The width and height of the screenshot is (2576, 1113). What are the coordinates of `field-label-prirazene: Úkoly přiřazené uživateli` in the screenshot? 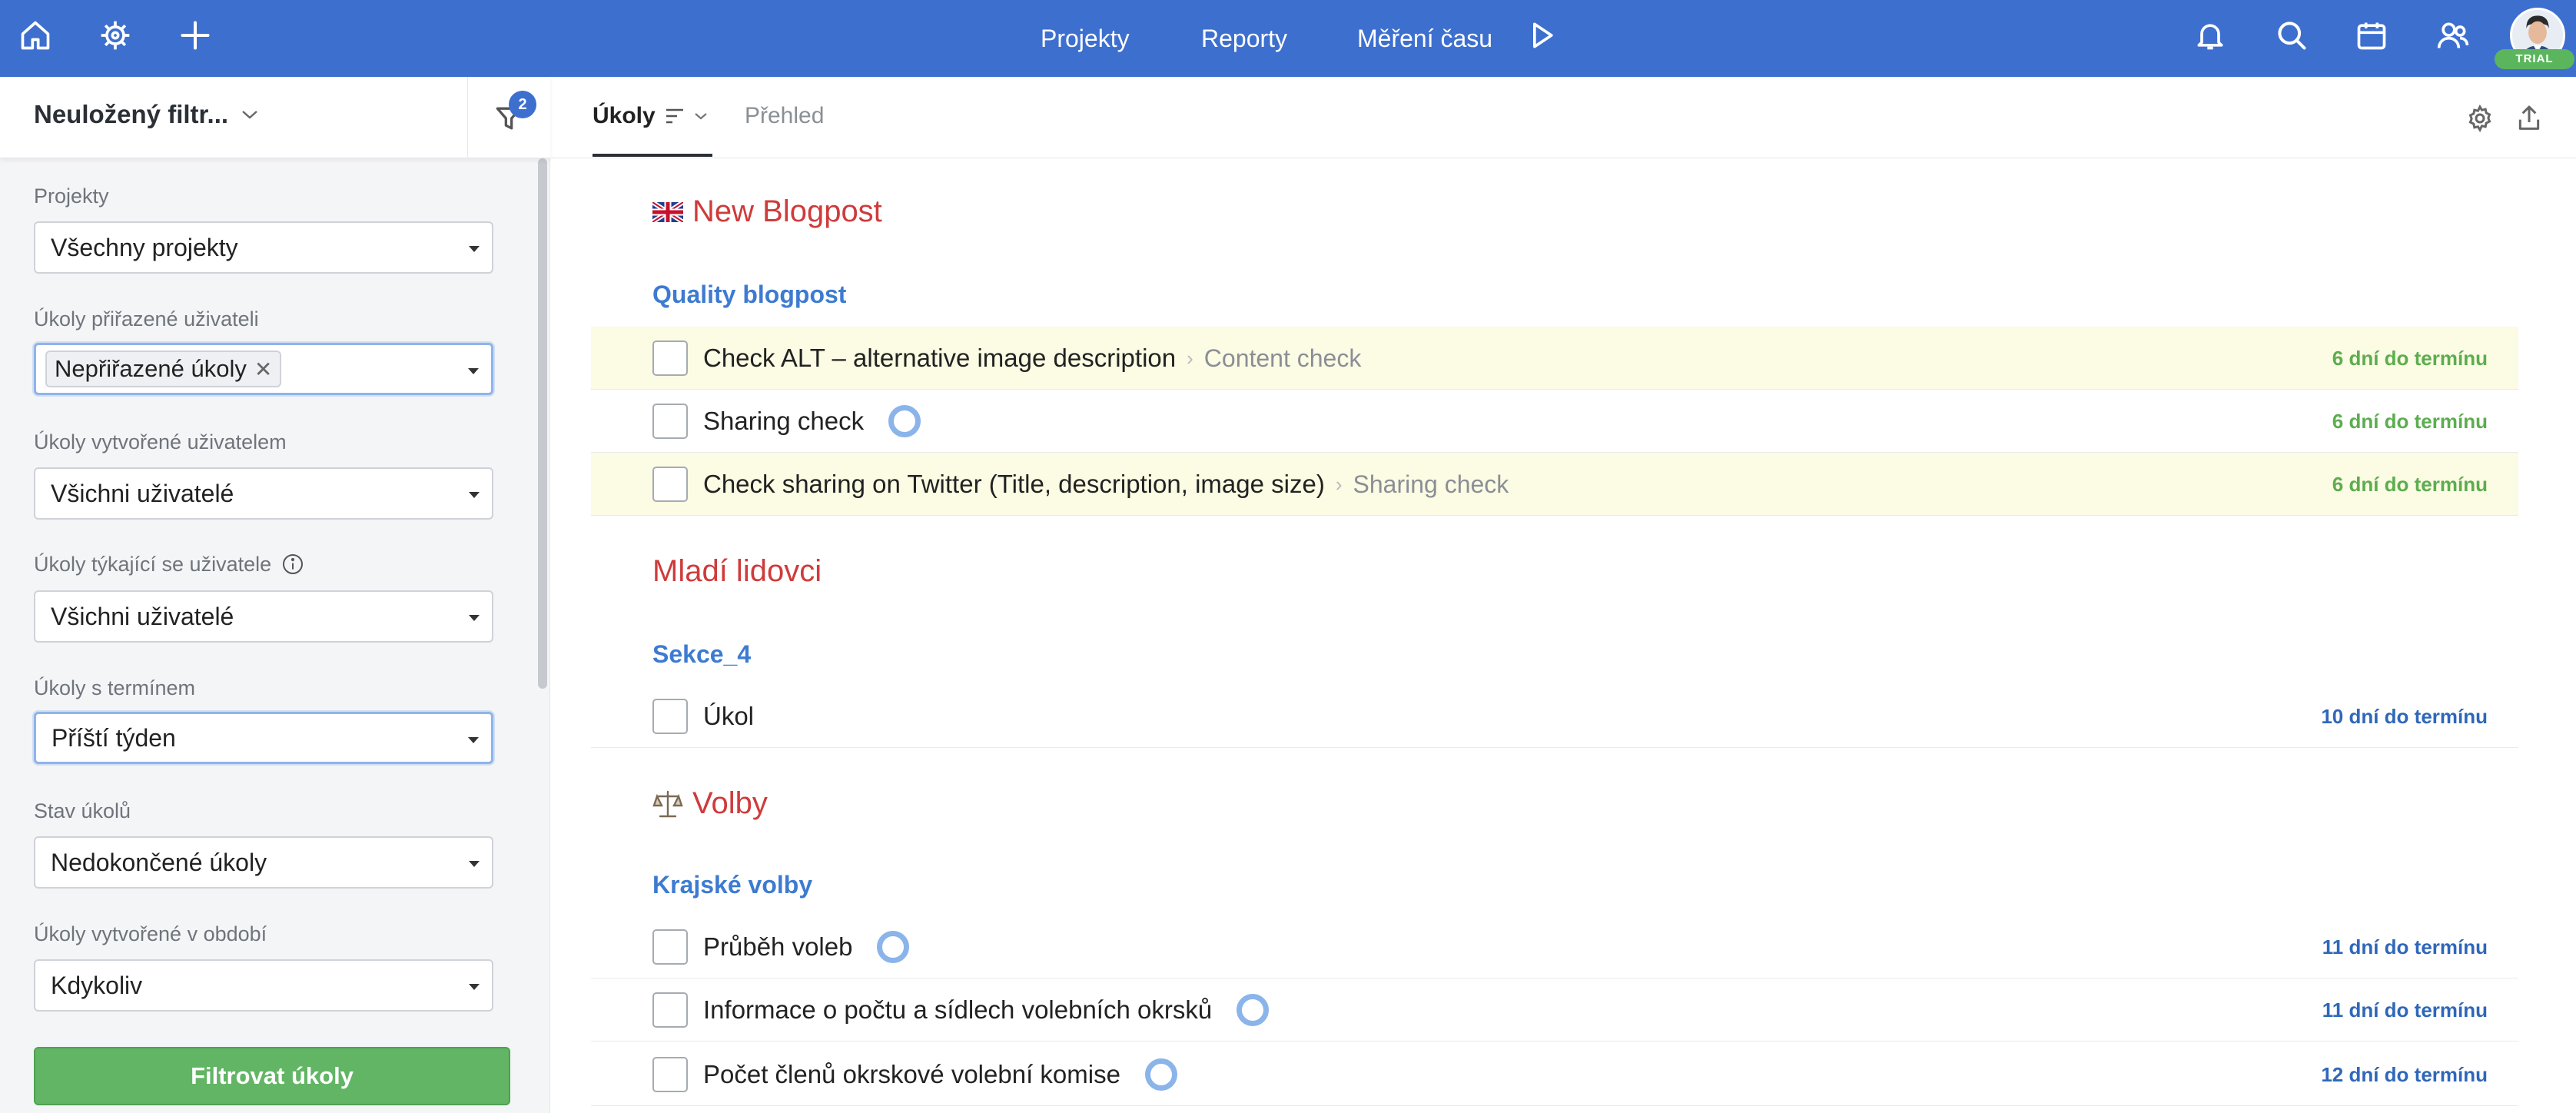 It's located at (146, 319).